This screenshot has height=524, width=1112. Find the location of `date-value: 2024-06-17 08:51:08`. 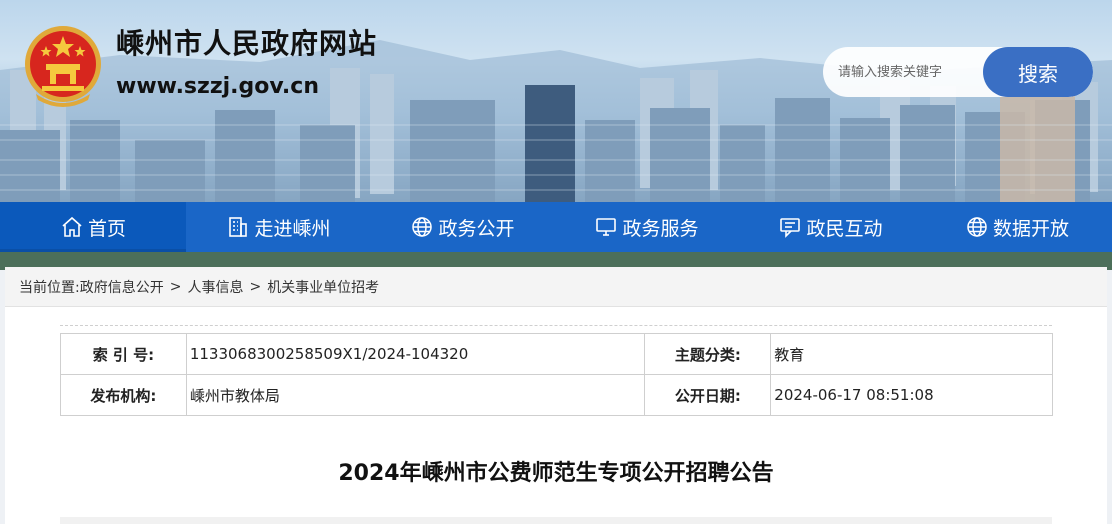

date-value: 2024-06-17 08:51:08 is located at coordinates (911, 395).